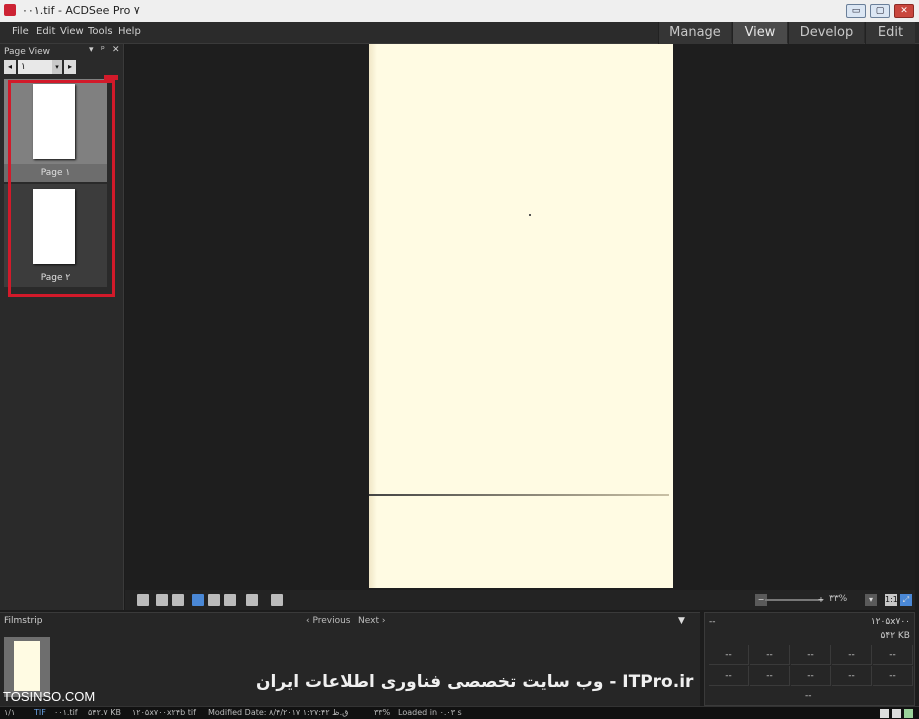  What do you see at coordinates (61, 188) in the screenshot?
I see `highlight-frame` at bounding box center [61, 188].